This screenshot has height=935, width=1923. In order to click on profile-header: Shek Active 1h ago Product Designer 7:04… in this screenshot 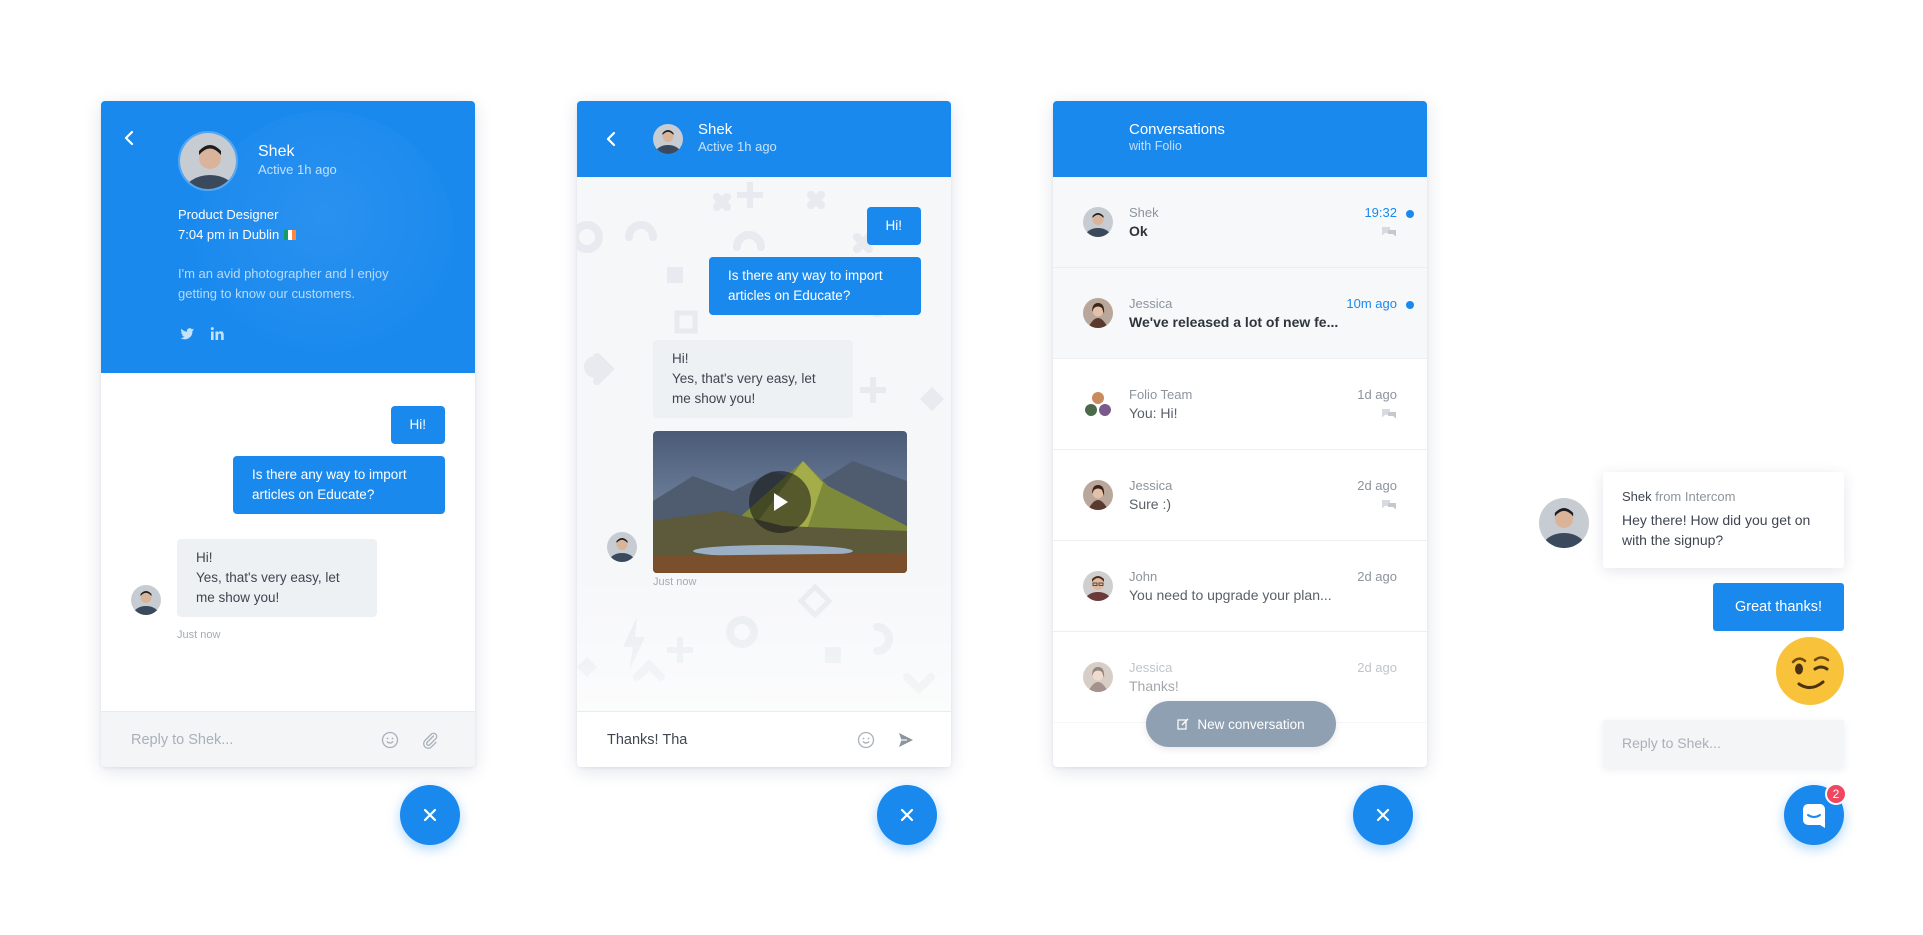, I will do `click(288, 237)`.